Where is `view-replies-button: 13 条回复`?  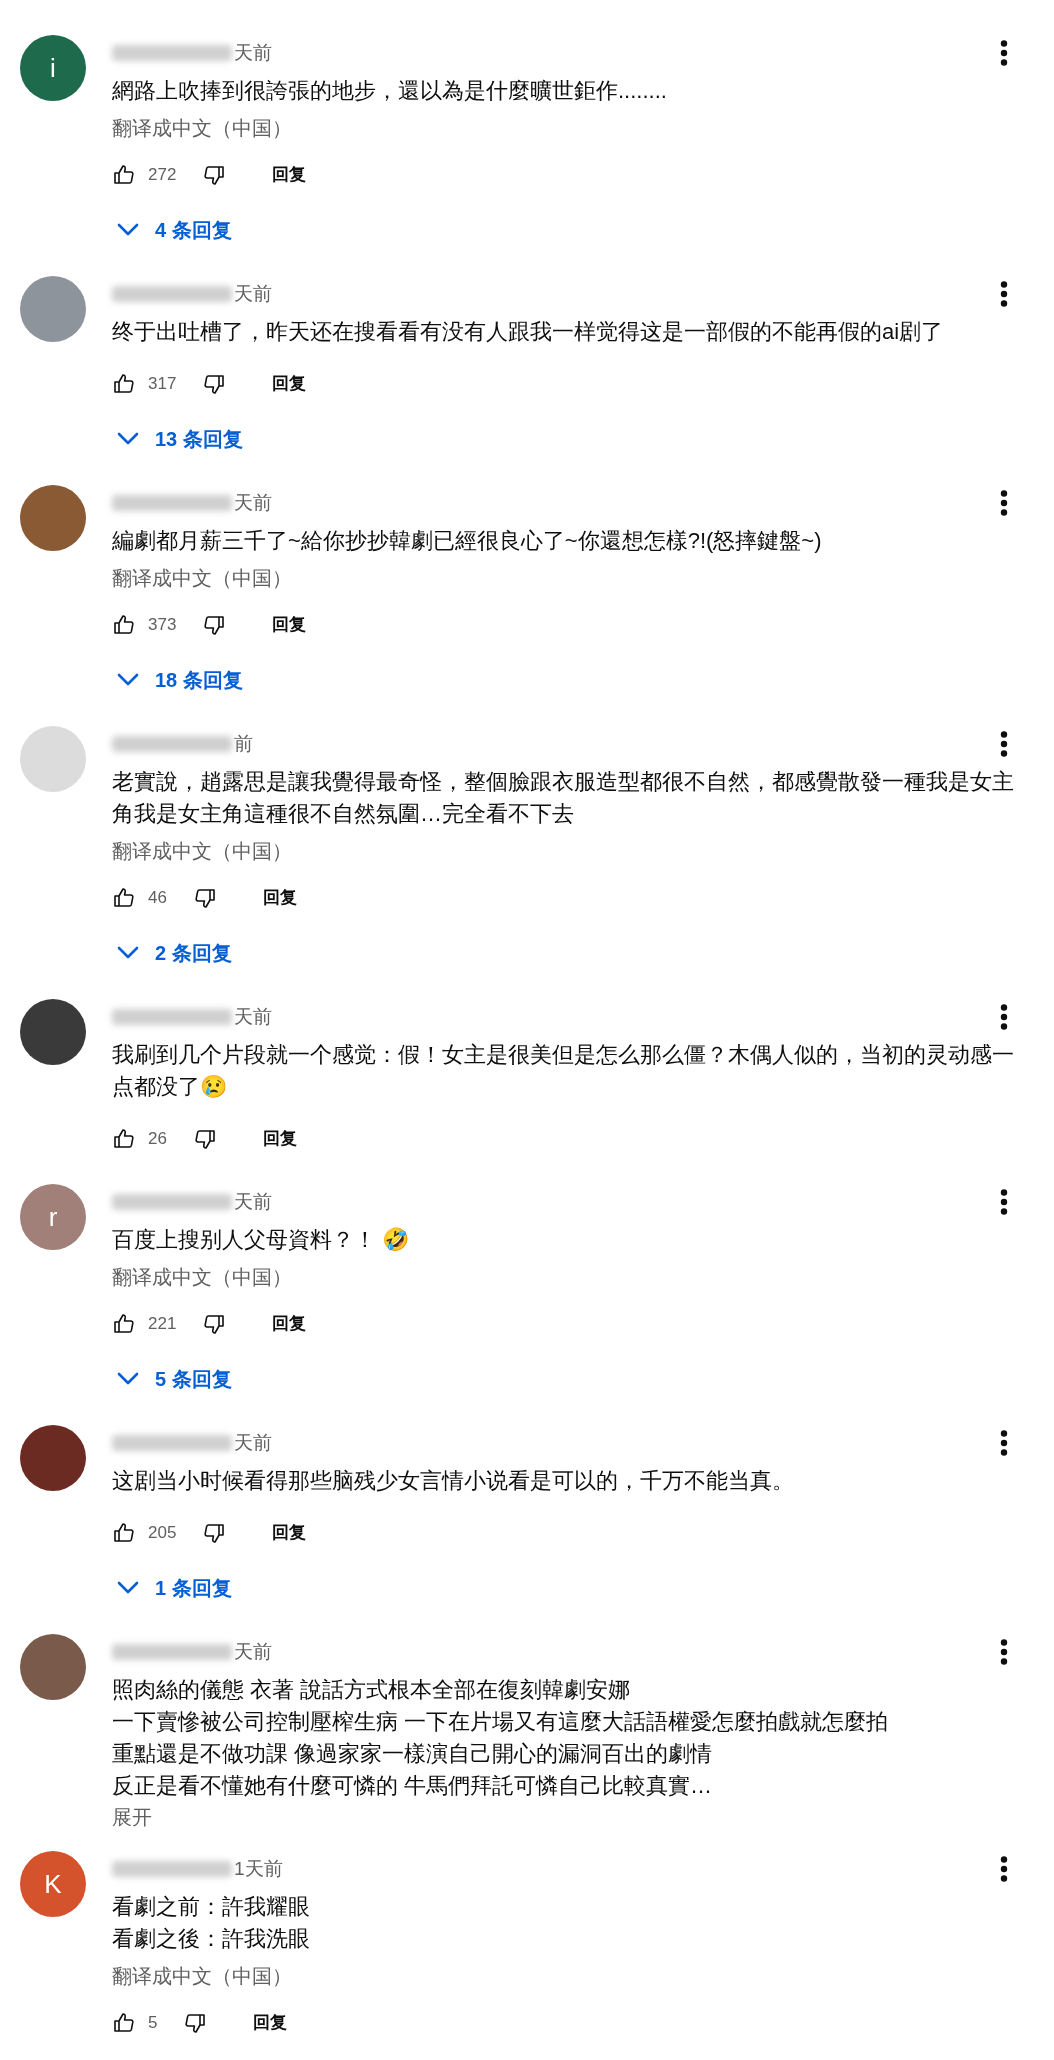 view-replies-button: 13 条回复 is located at coordinates (177, 439).